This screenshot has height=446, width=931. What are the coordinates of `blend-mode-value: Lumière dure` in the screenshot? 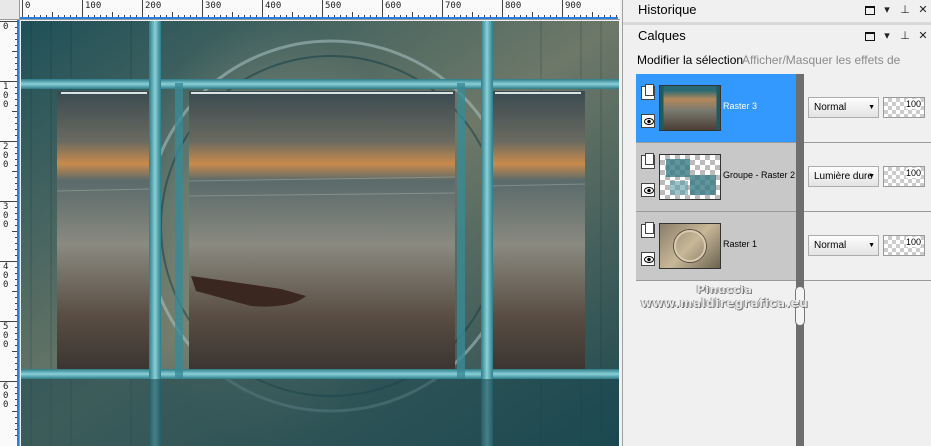 It's located at (843, 176).